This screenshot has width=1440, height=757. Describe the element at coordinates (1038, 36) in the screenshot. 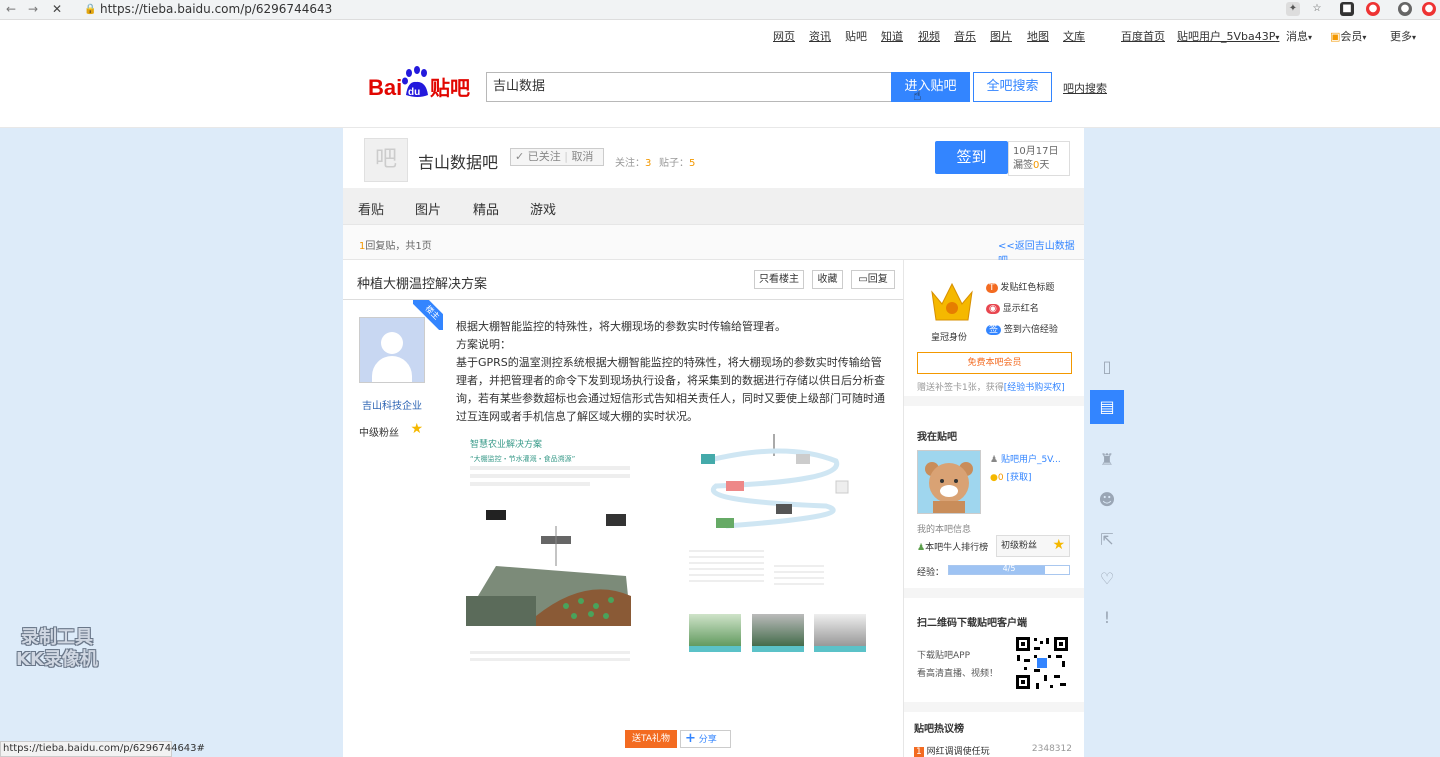

I see `nav-link-map: 地图` at that location.